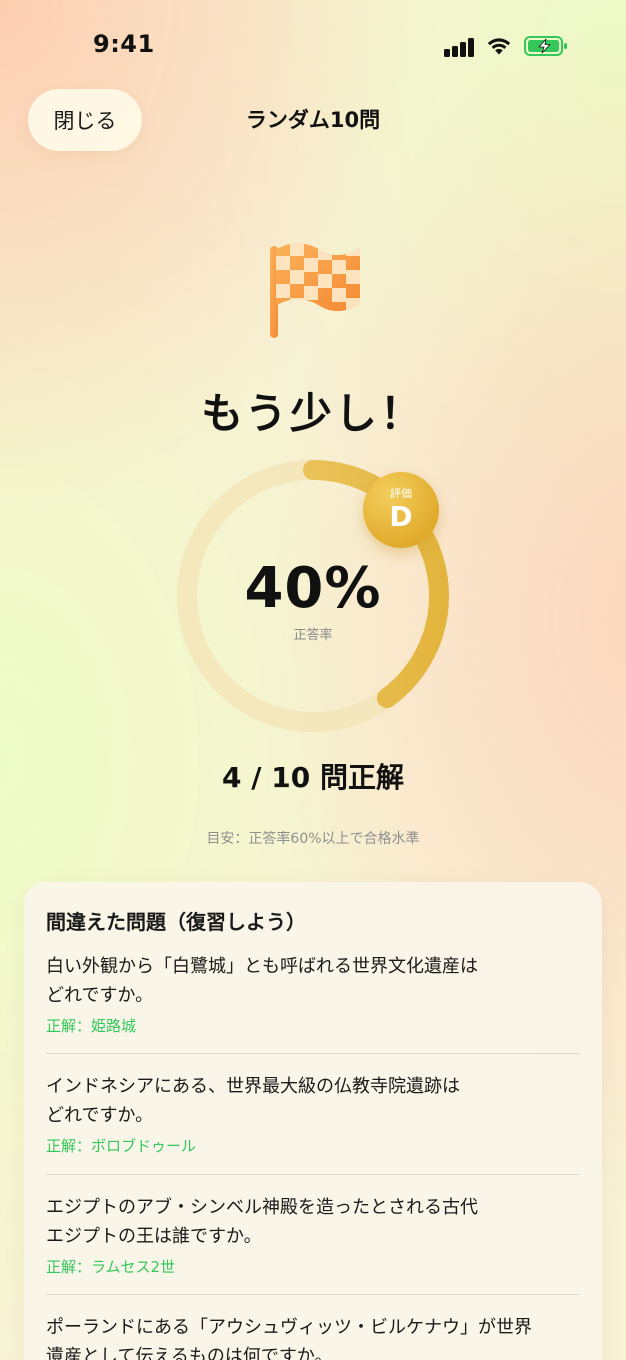 This screenshot has height=1360, width=626. Describe the element at coordinates (262, 966) in the screenshot. I see `question-text-line: 白い外観から「白鷺城」とも呼ばれる世界文化遺産は` at that location.